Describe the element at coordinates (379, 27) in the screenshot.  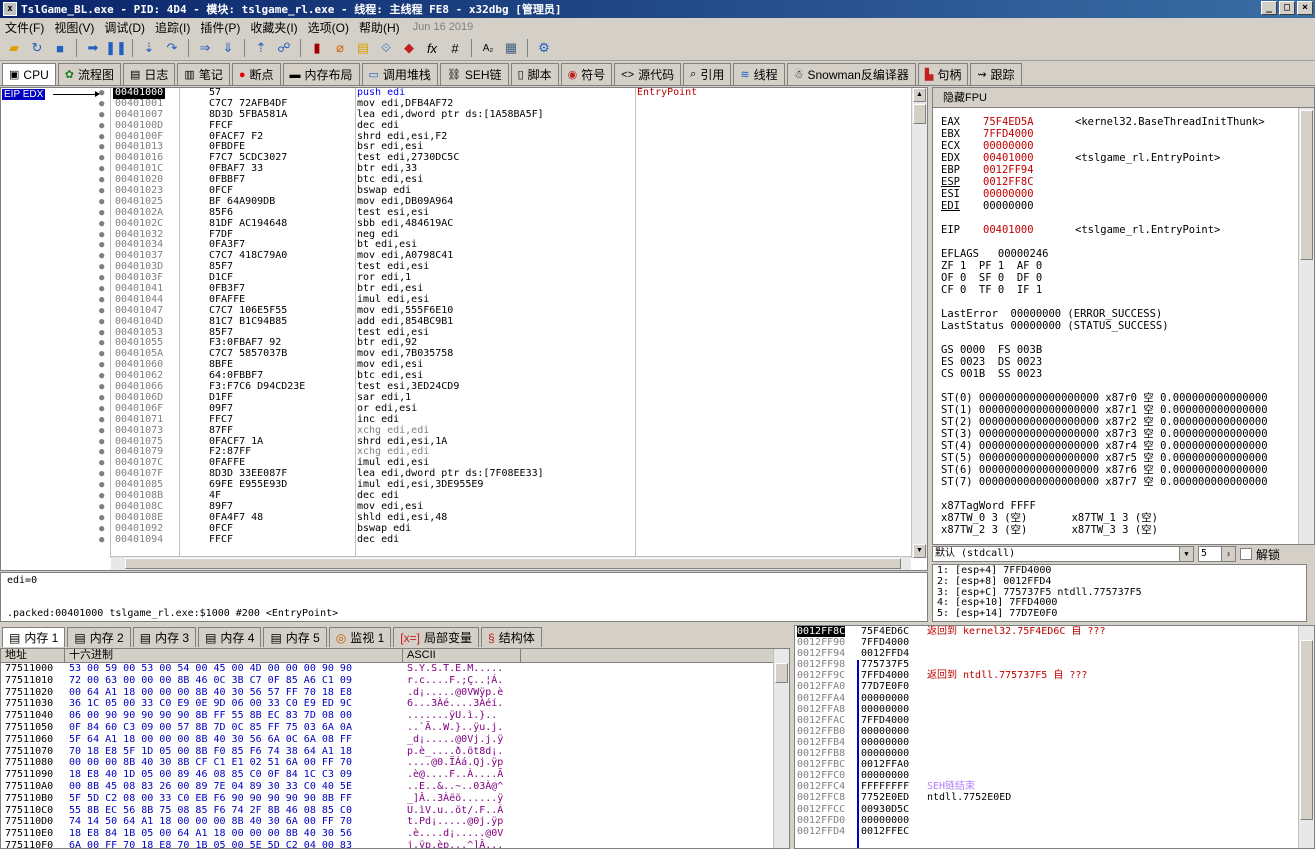
I see `menu-help: 帮助(H)` at that location.